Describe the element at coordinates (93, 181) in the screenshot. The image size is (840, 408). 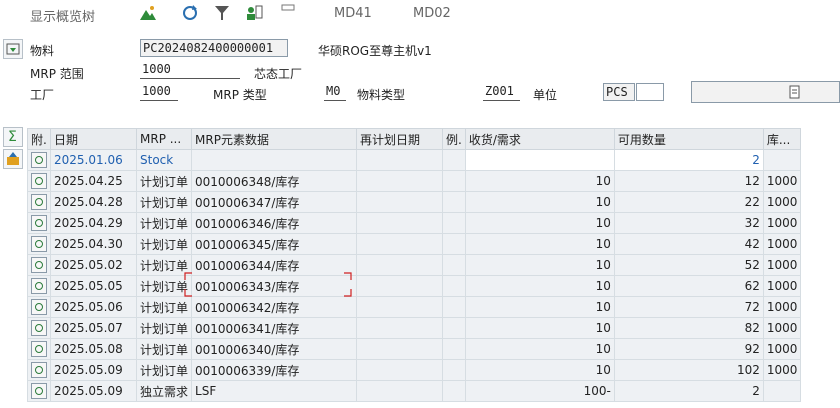
I see `date-cell: 2025.04.25` at that location.